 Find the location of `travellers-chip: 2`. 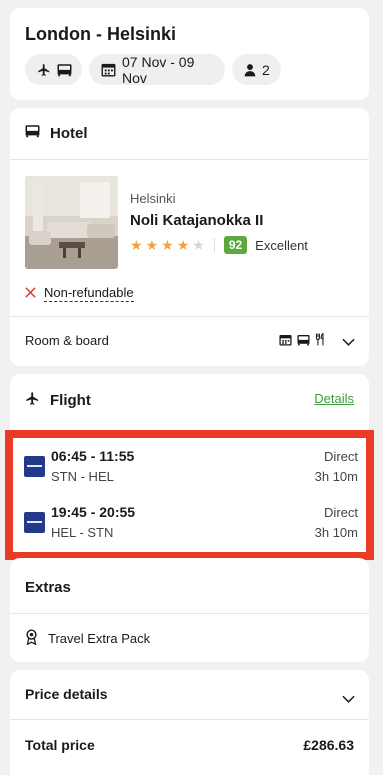

travellers-chip: 2 is located at coordinates (256, 69).